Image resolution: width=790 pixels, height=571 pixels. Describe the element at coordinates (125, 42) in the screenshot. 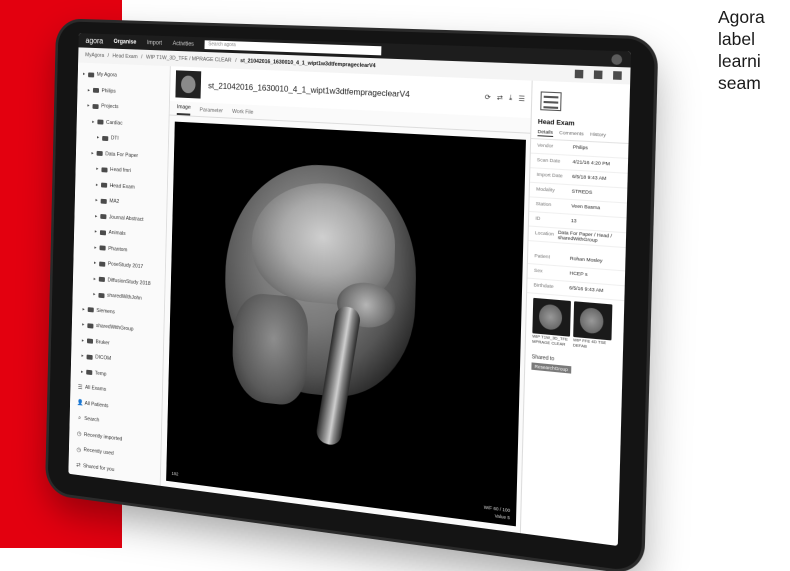

I see `nav-organise: Organise` at that location.